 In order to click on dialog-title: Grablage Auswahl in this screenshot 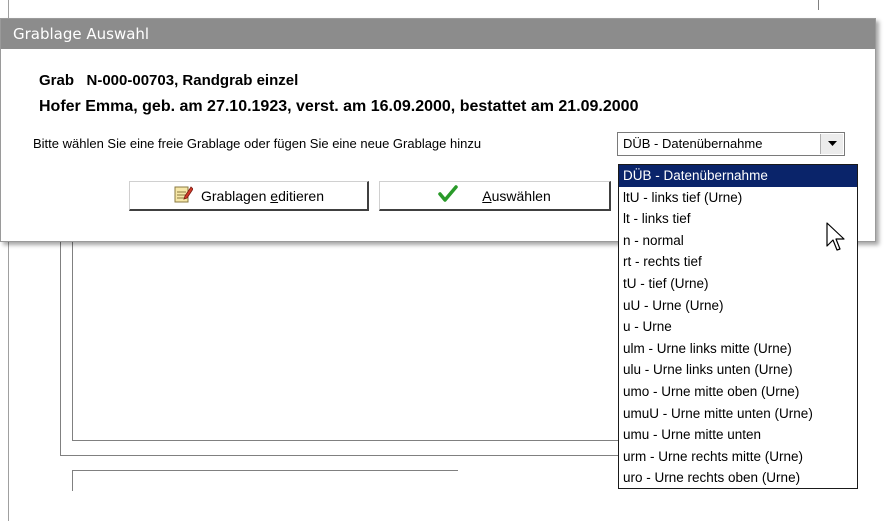, I will do `click(438, 34)`.